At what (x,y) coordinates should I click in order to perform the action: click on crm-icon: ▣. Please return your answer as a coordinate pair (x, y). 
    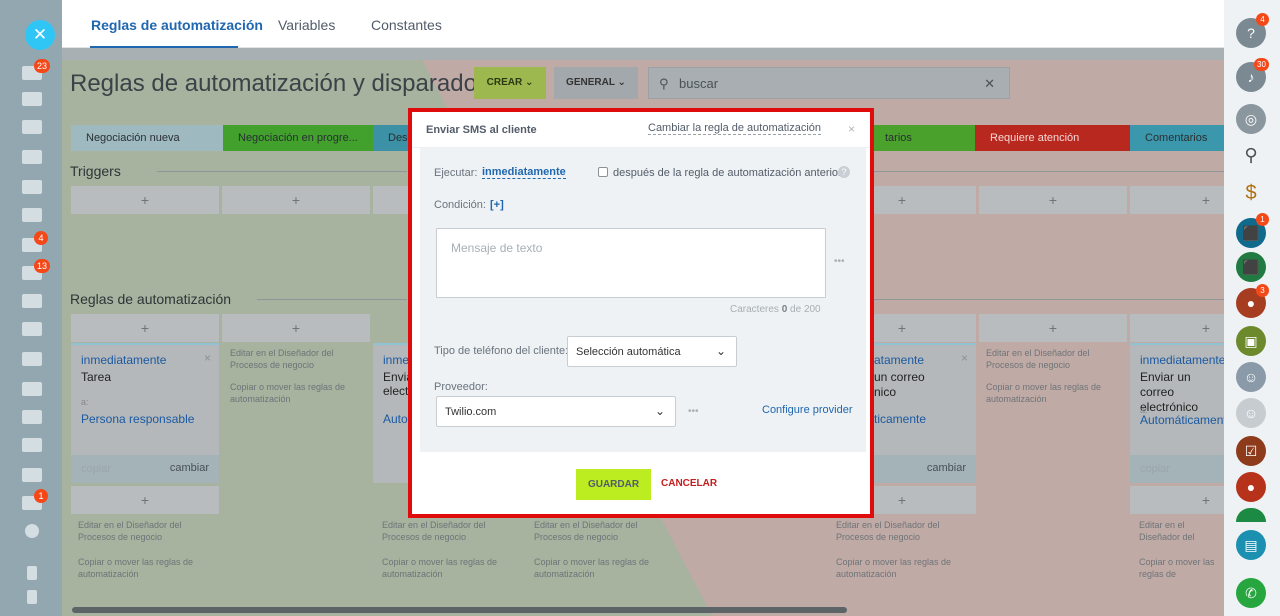
    Looking at the image, I should click on (1251, 341).